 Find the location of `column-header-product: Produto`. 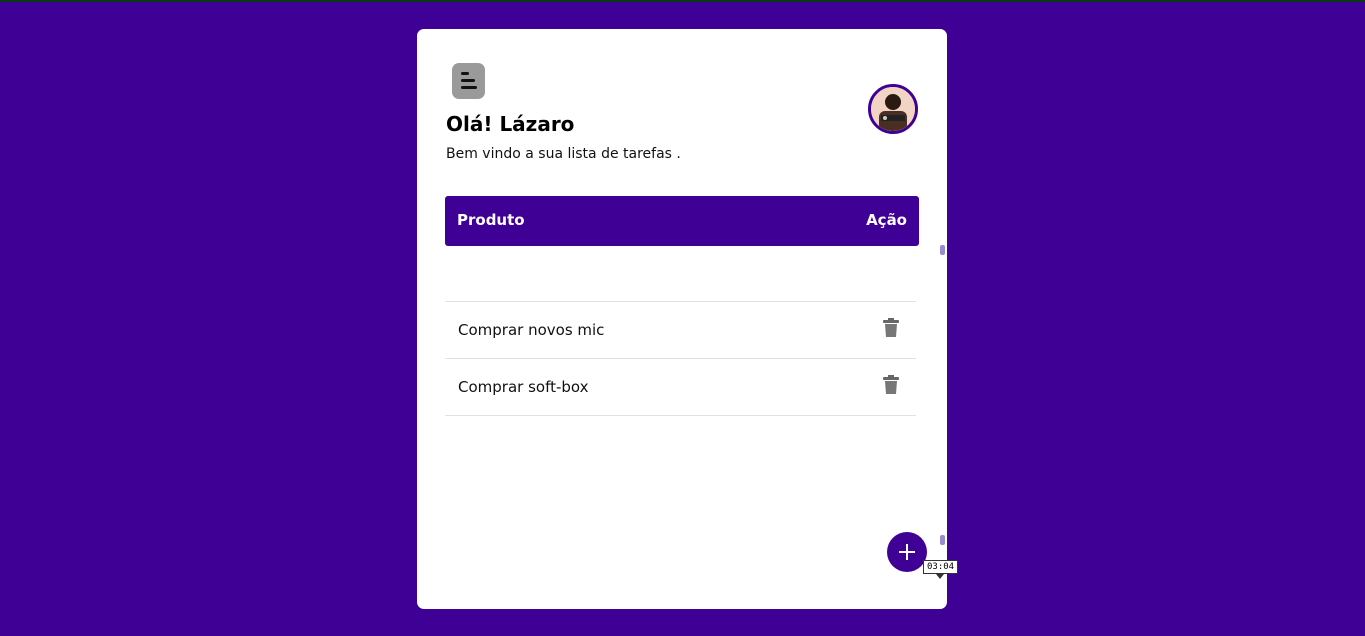

column-header-product: Produto is located at coordinates (491, 220).